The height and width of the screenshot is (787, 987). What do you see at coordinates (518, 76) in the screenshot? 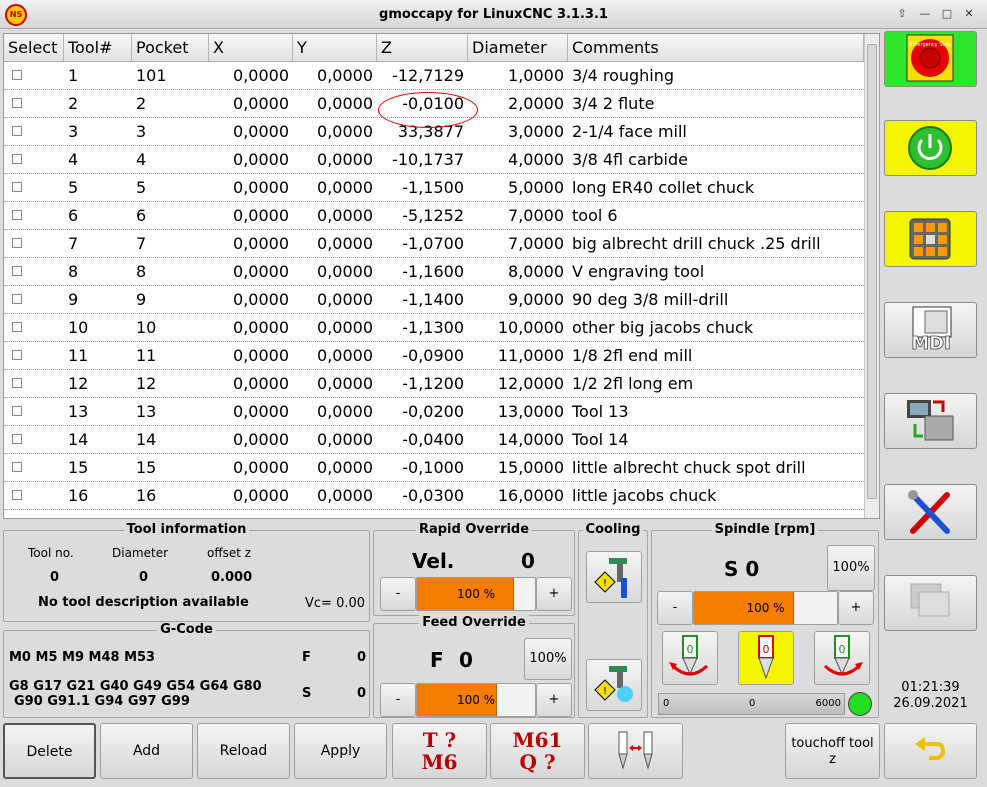
I see `diameter-cell: 1,0000` at bounding box center [518, 76].